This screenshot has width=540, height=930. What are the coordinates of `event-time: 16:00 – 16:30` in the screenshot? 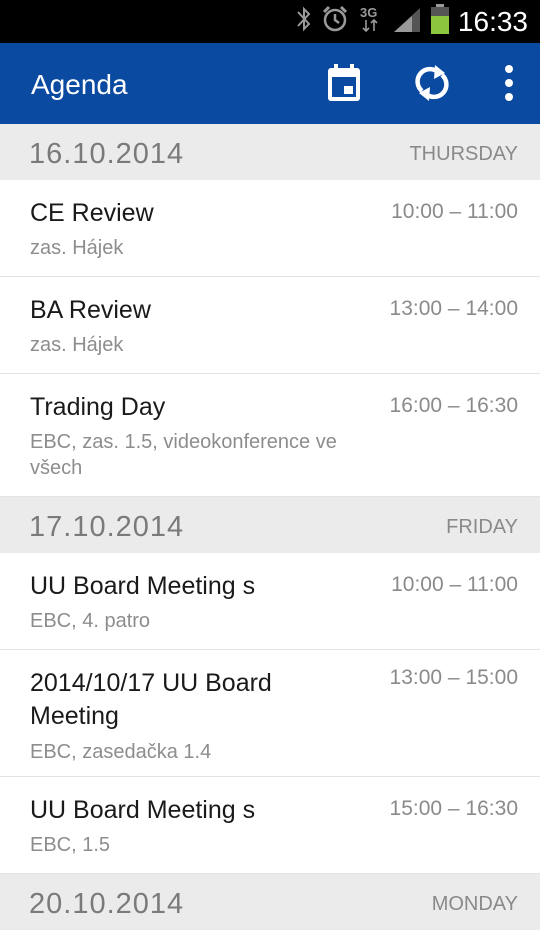 It's located at (453, 405).